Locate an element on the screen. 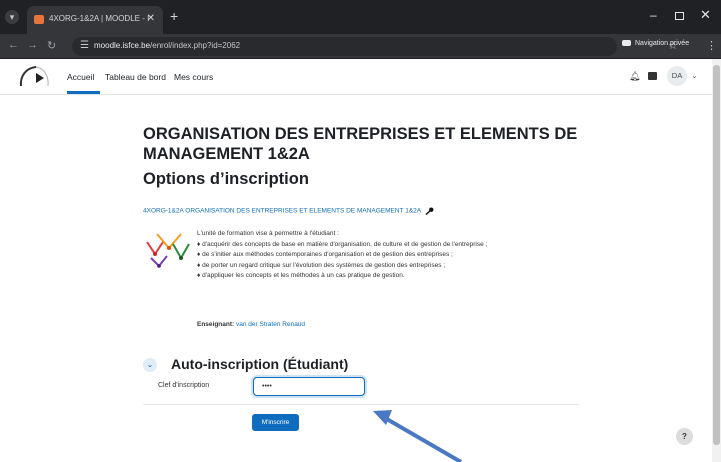 The width and height of the screenshot is (721, 462). incognito-icon is located at coordinates (626, 43).